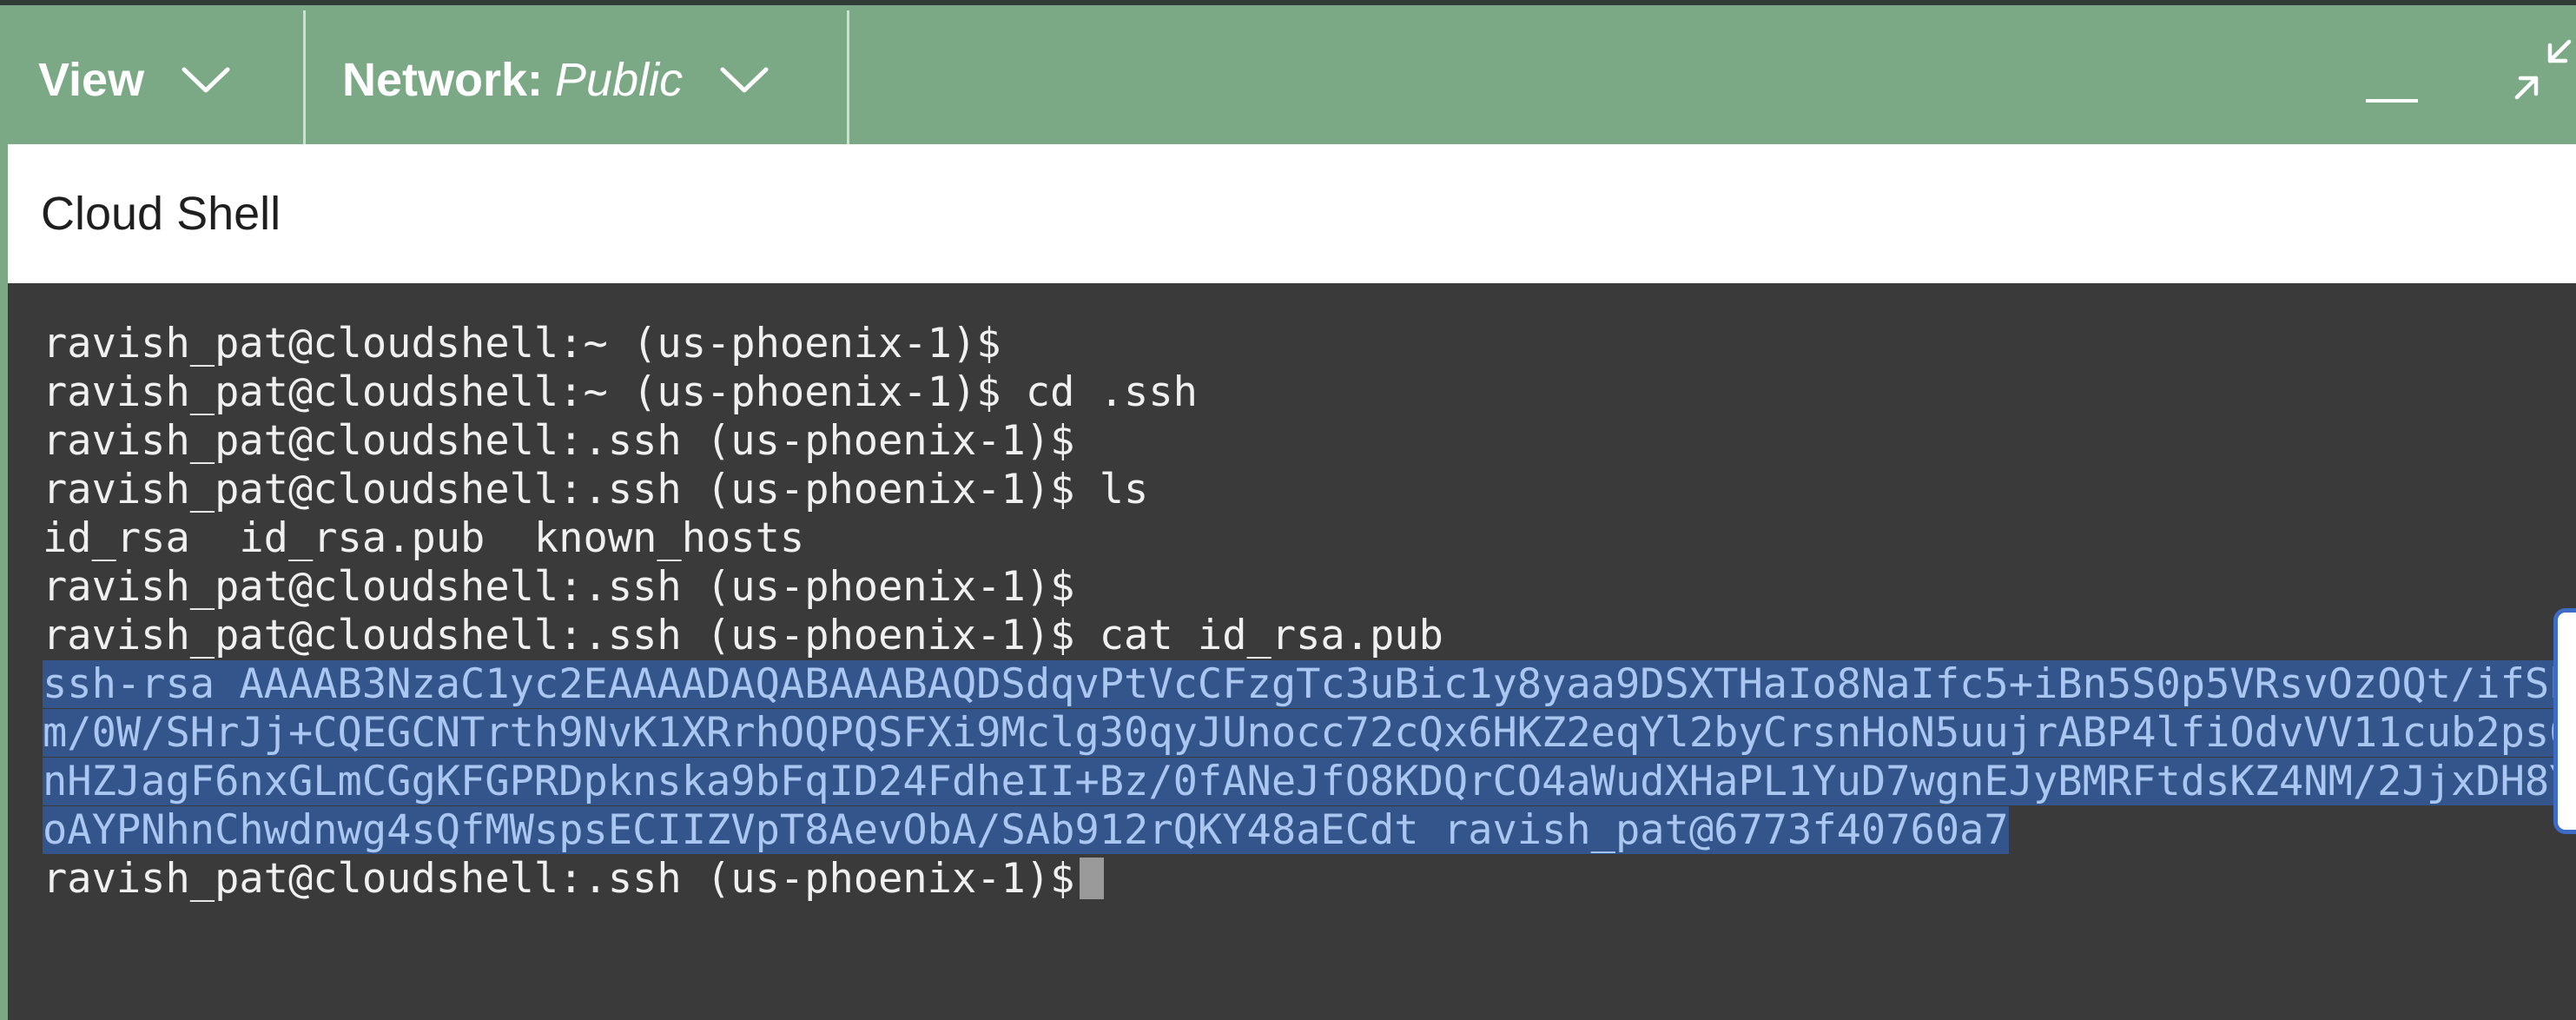  What do you see at coordinates (424, 538) in the screenshot?
I see `terminal-line: id_rsa id_rsa.pub known_hosts` at bounding box center [424, 538].